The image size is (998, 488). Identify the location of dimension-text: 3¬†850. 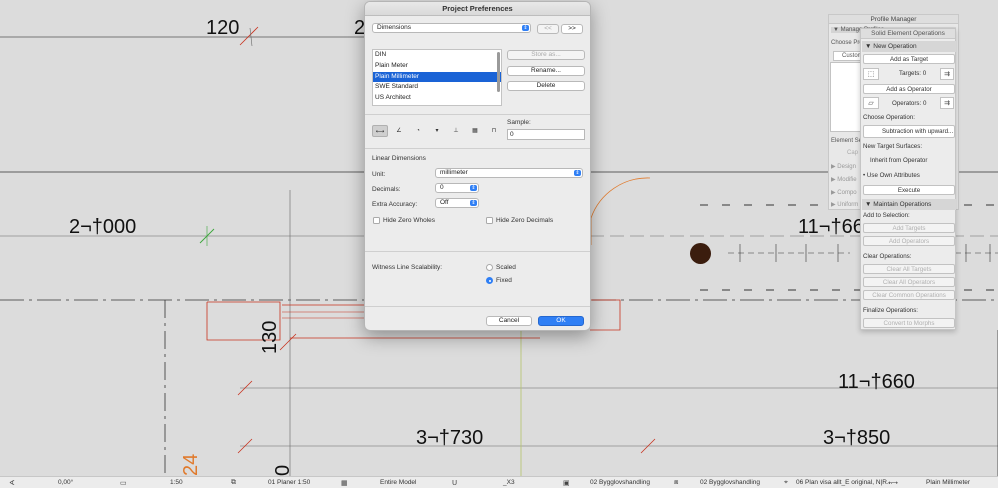
(856, 438).